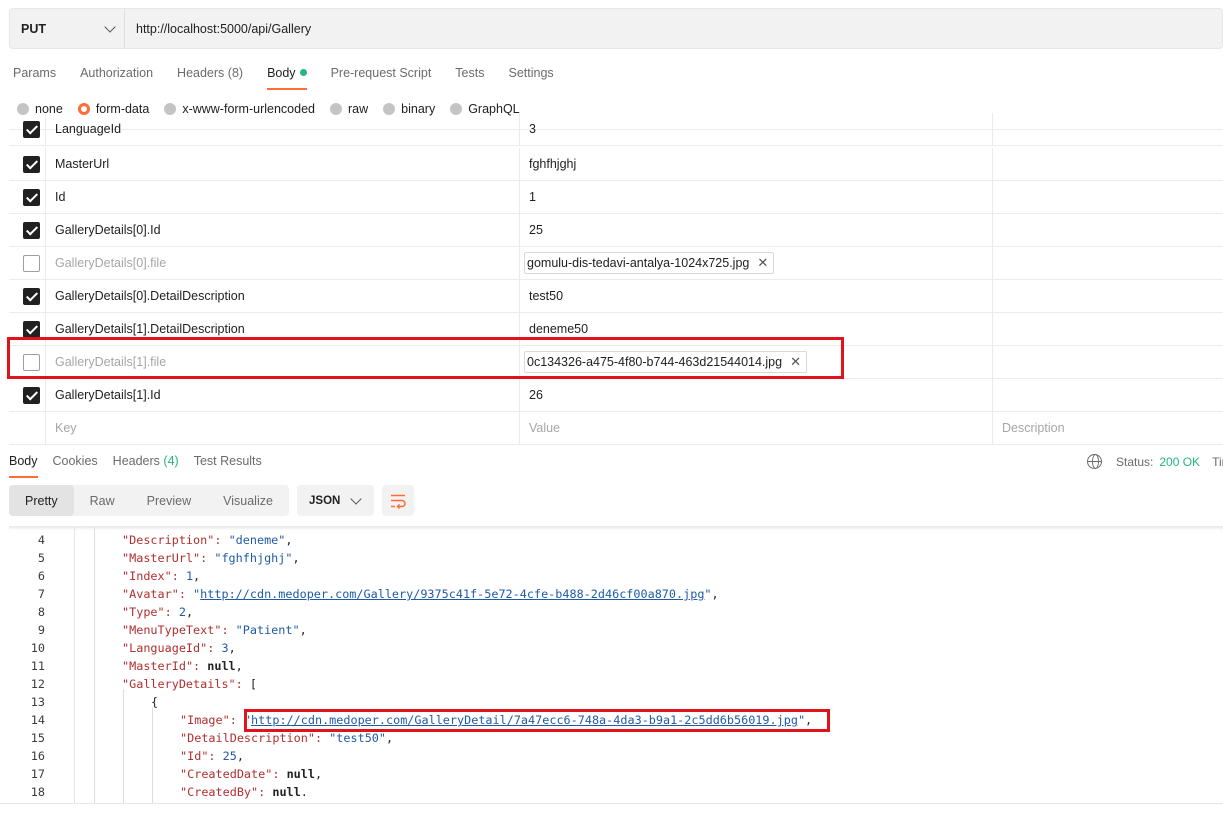  What do you see at coordinates (189, 684) in the screenshot?
I see `code-line: "GalleryDetails": [` at bounding box center [189, 684].